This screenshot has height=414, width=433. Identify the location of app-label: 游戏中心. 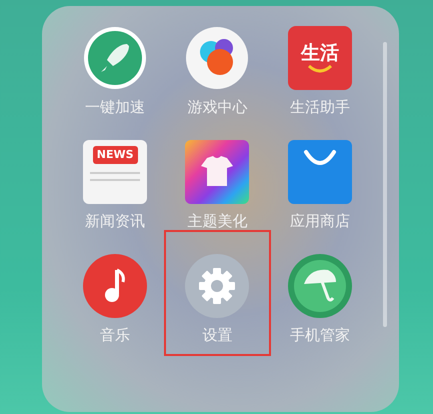
(217, 107).